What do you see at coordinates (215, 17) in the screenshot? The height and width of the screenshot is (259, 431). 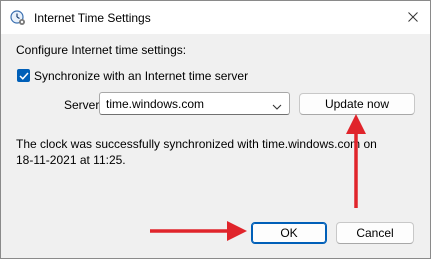 I see `title-bar: Internet Time Settings` at bounding box center [215, 17].